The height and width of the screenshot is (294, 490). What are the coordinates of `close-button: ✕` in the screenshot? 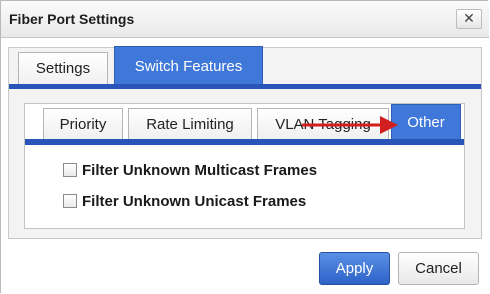 It's located at (469, 19).